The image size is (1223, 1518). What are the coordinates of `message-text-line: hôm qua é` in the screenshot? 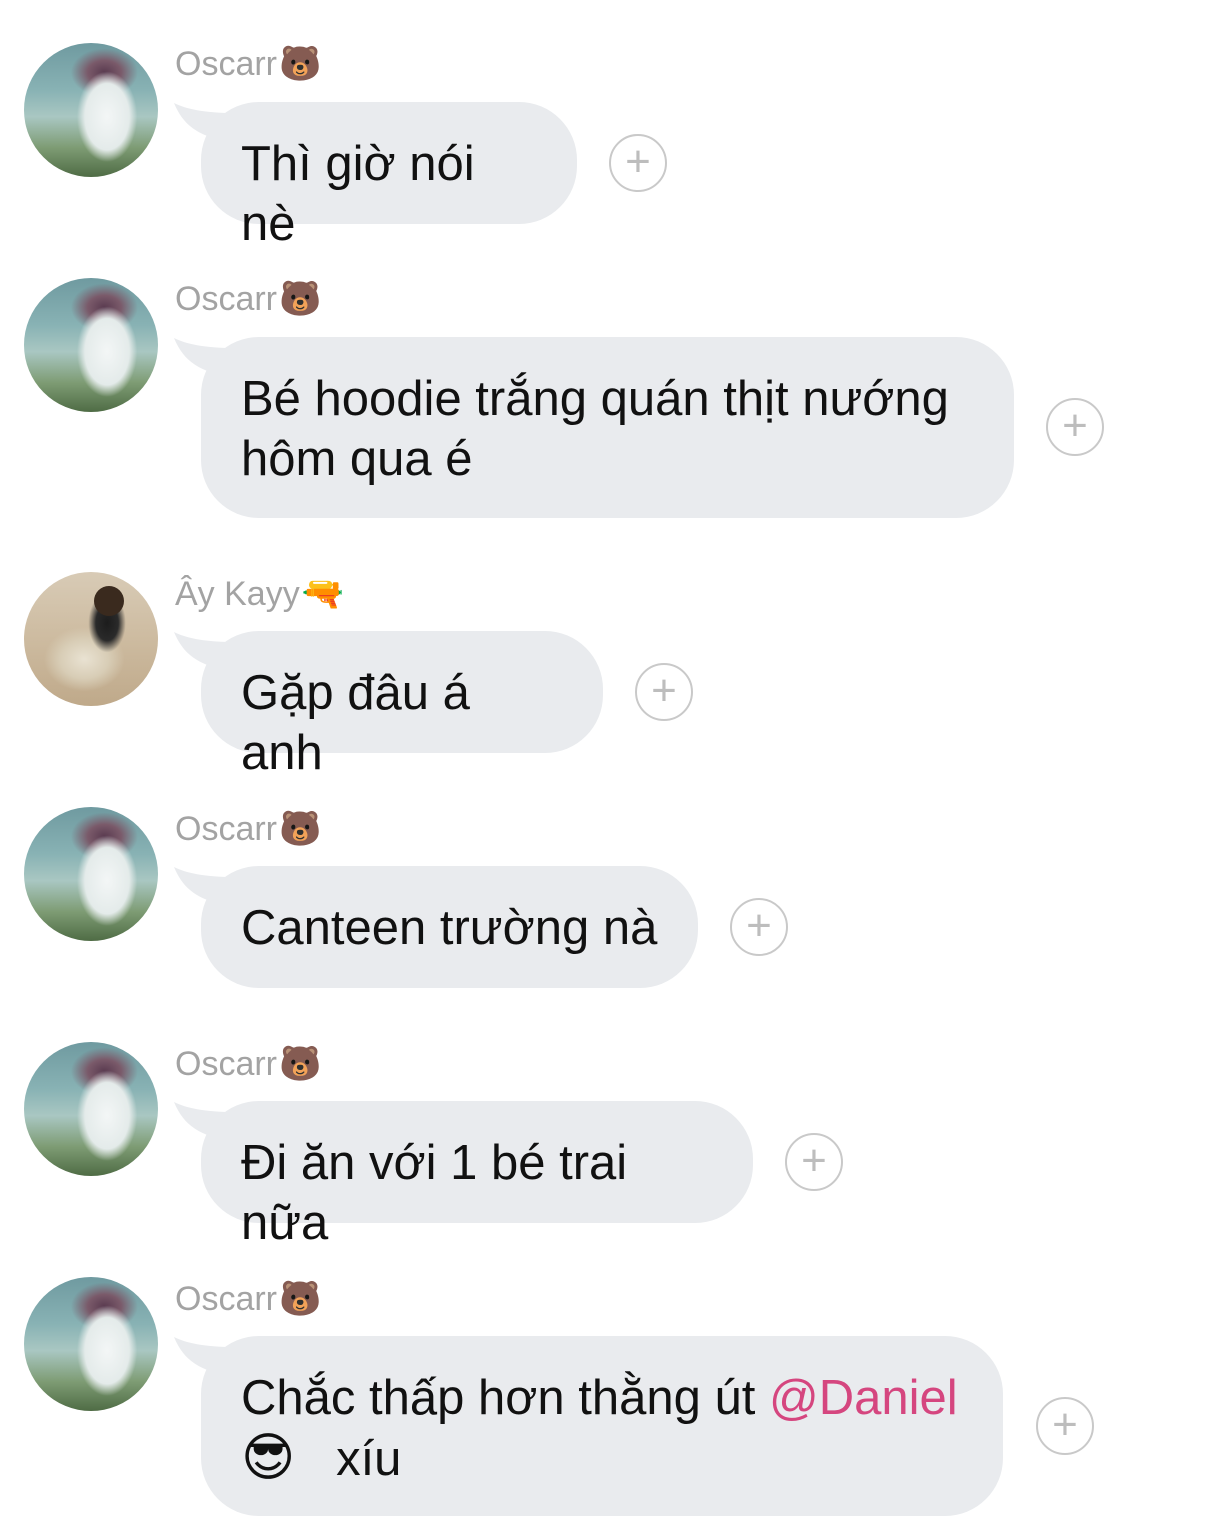 It's located at (357, 459).